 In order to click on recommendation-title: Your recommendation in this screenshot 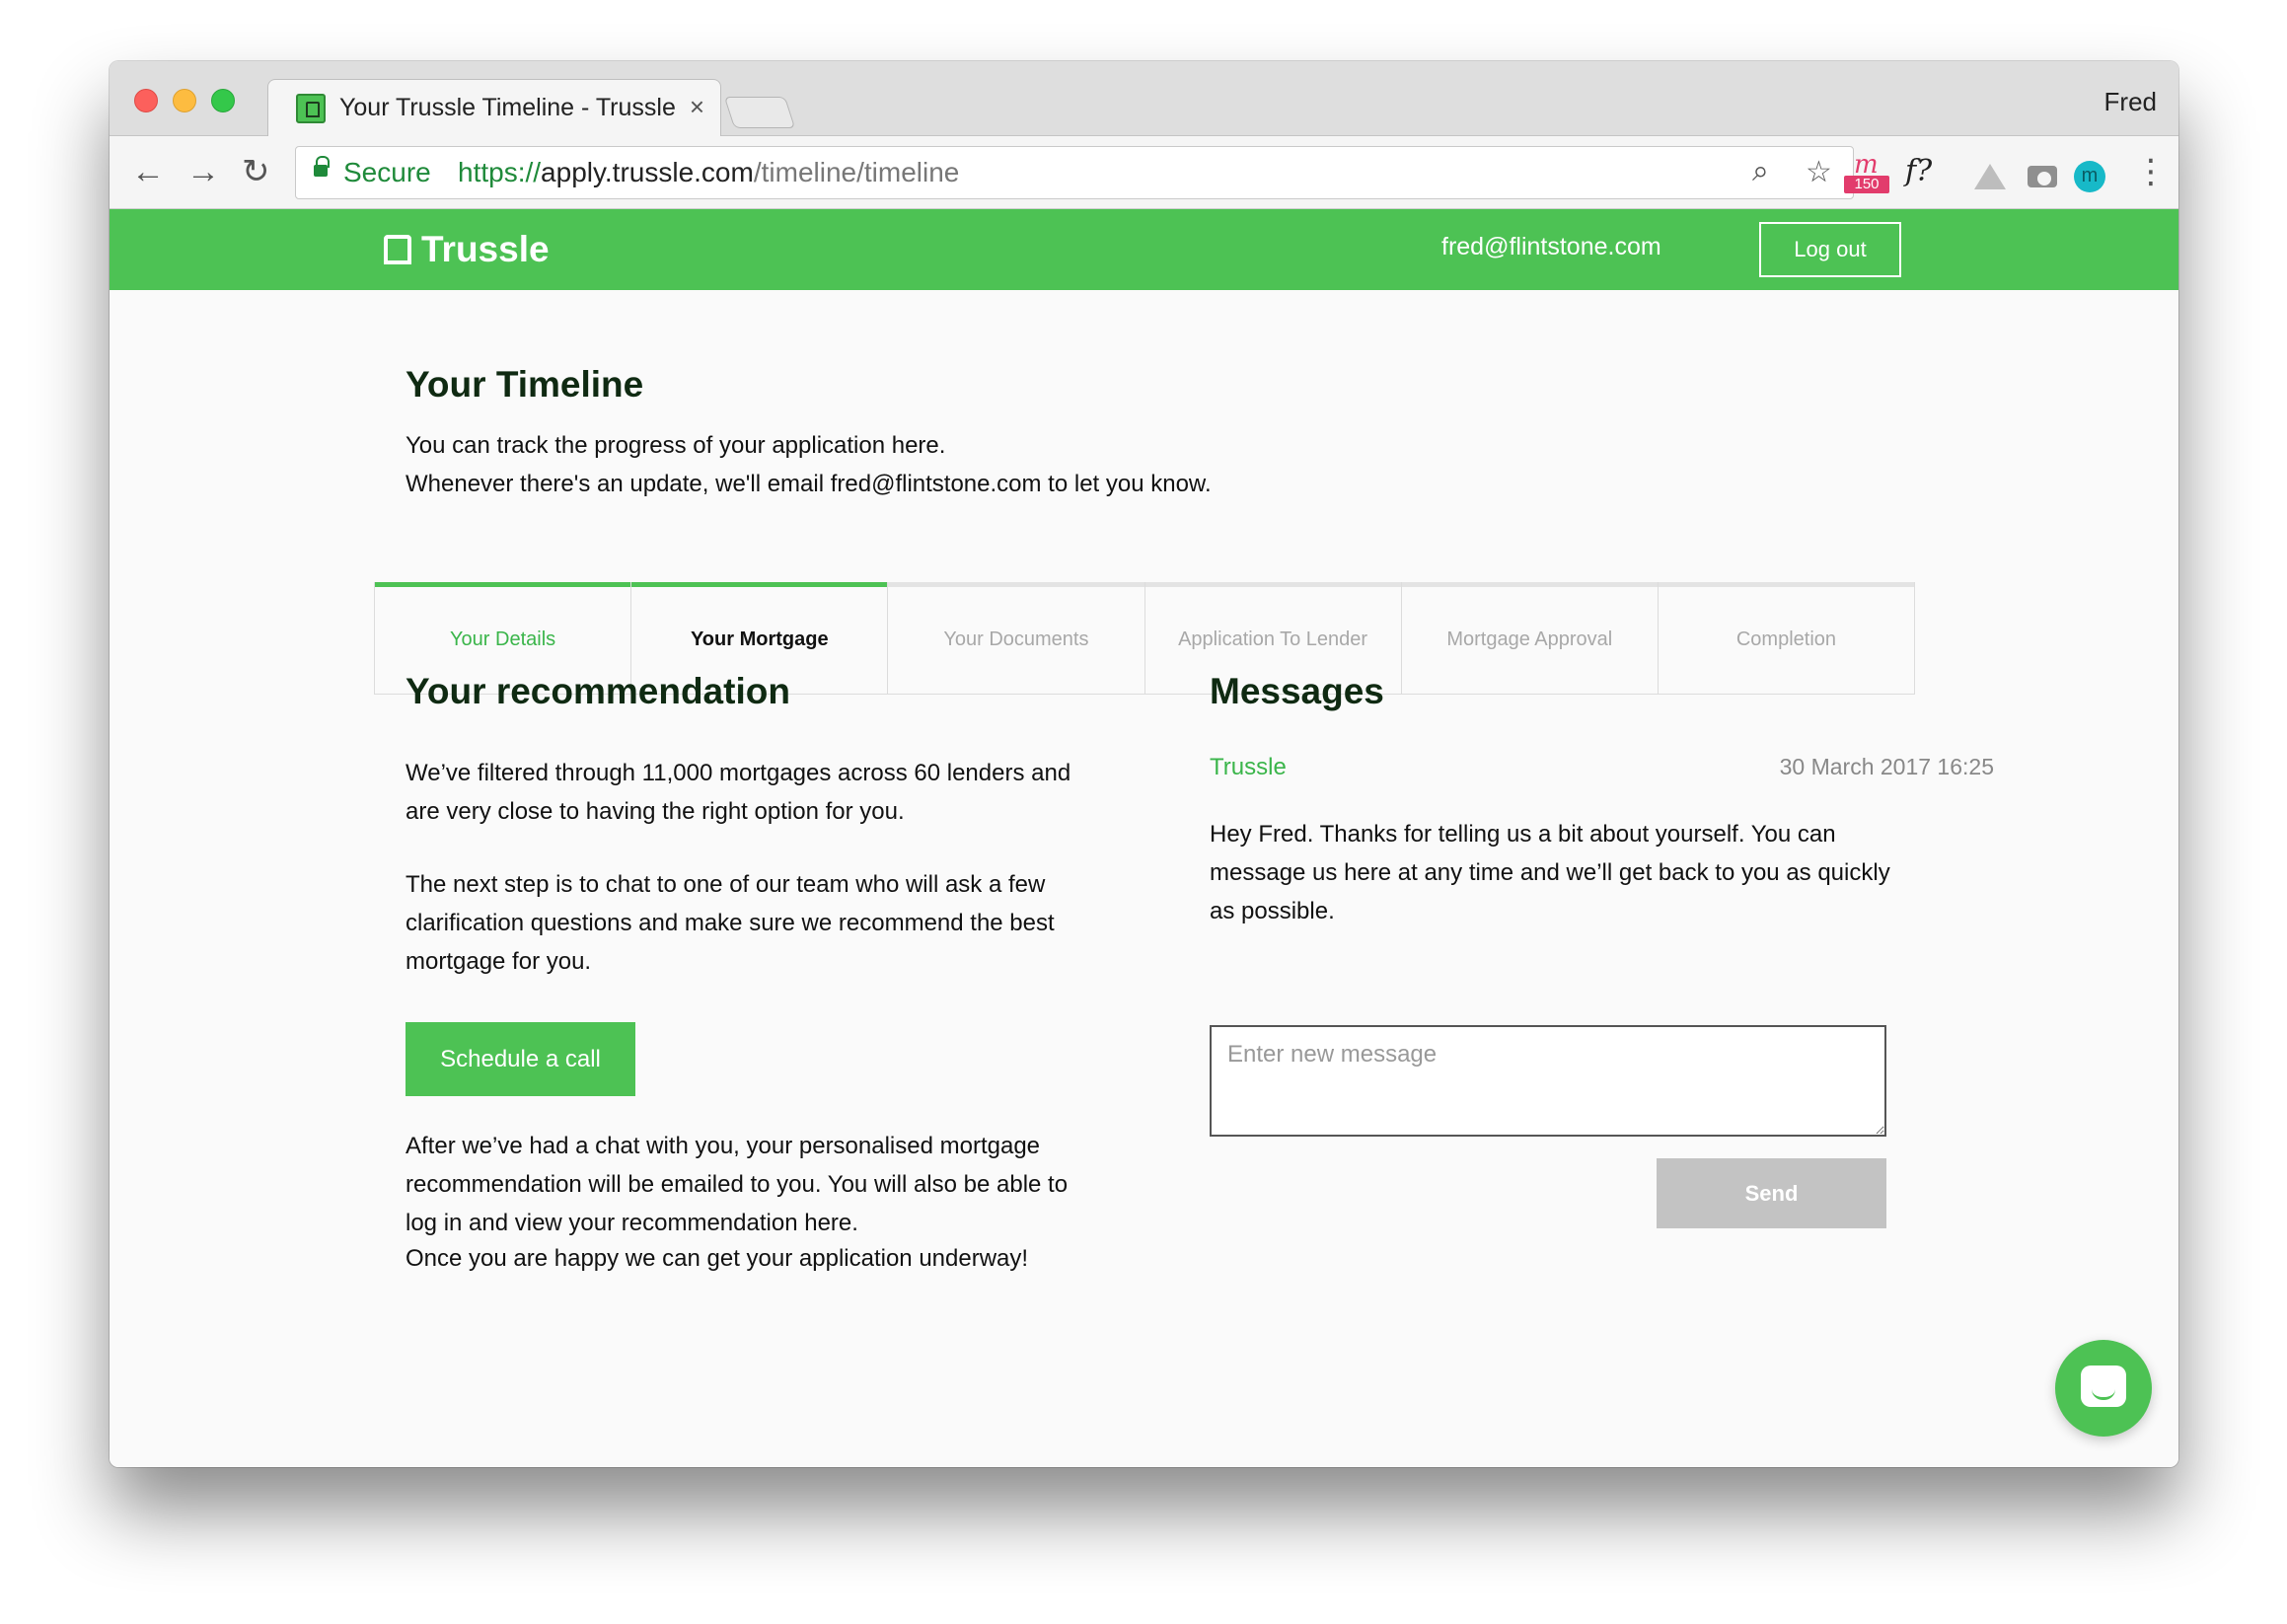, I will do `click(598, 691)`.